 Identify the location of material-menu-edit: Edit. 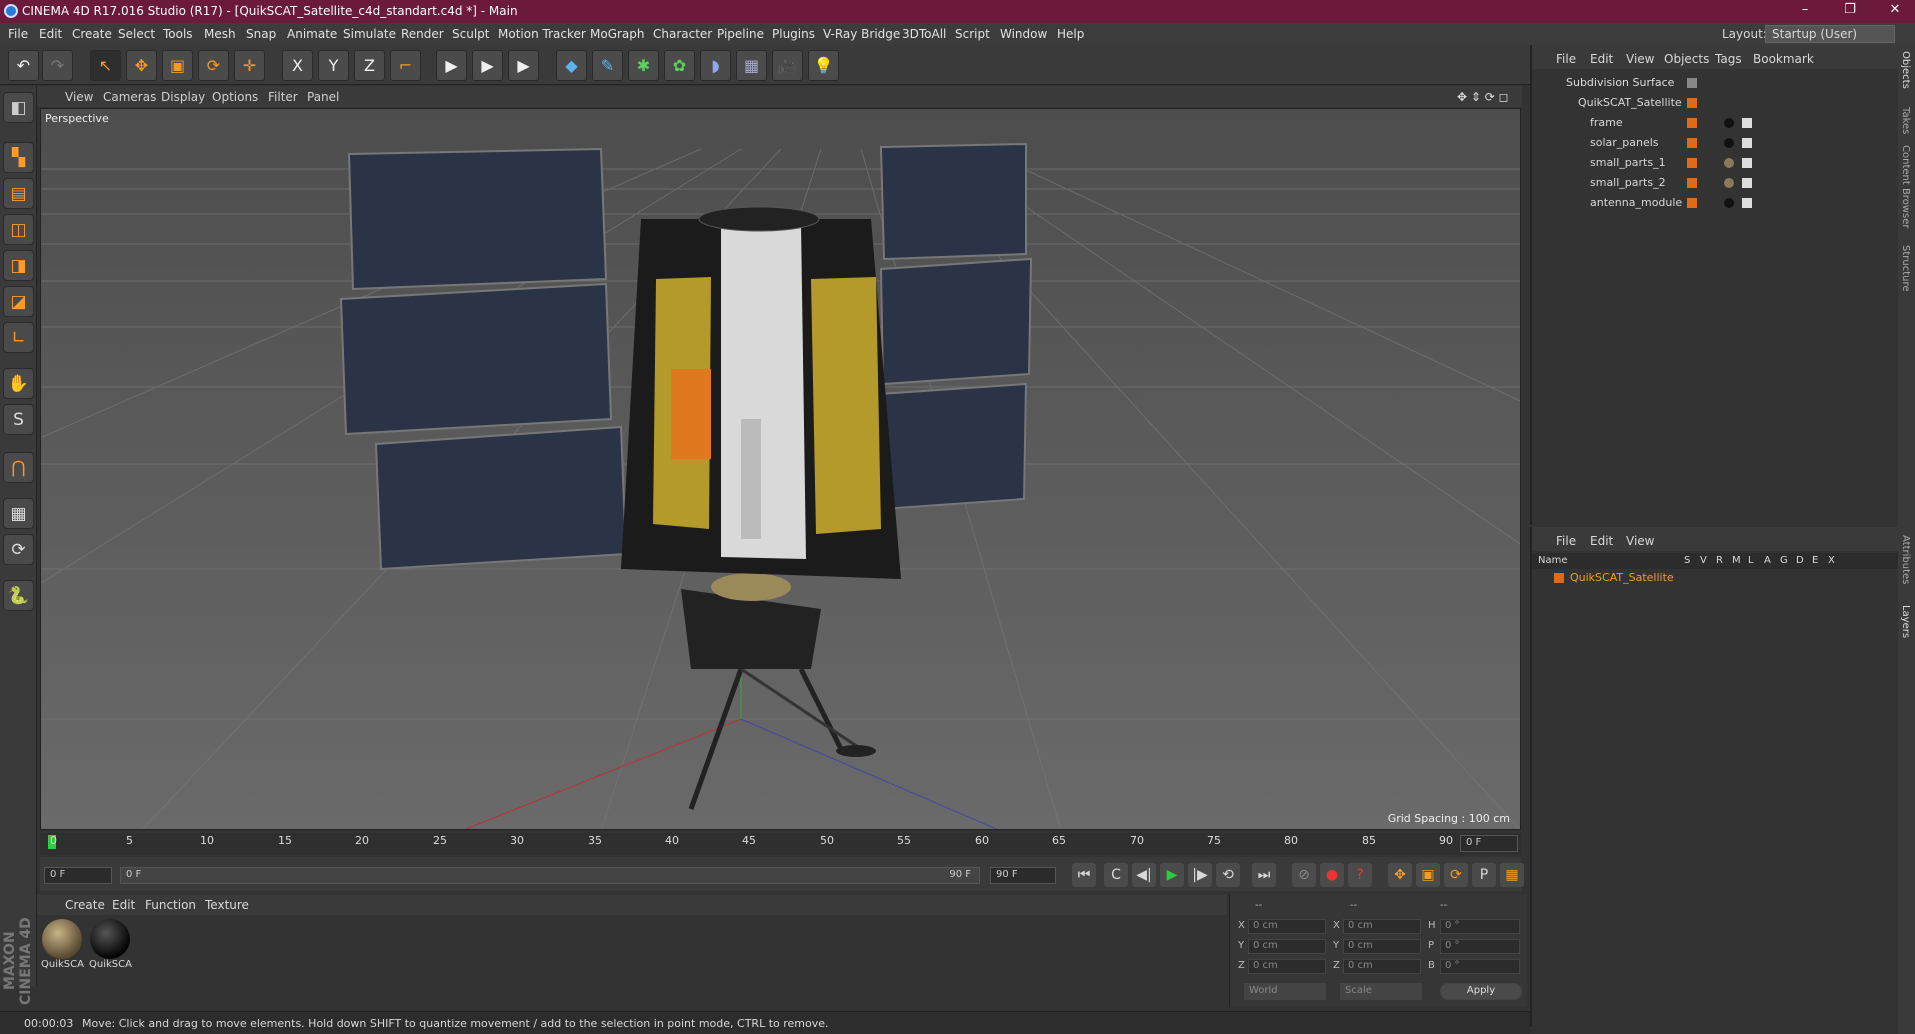
(123, 905).